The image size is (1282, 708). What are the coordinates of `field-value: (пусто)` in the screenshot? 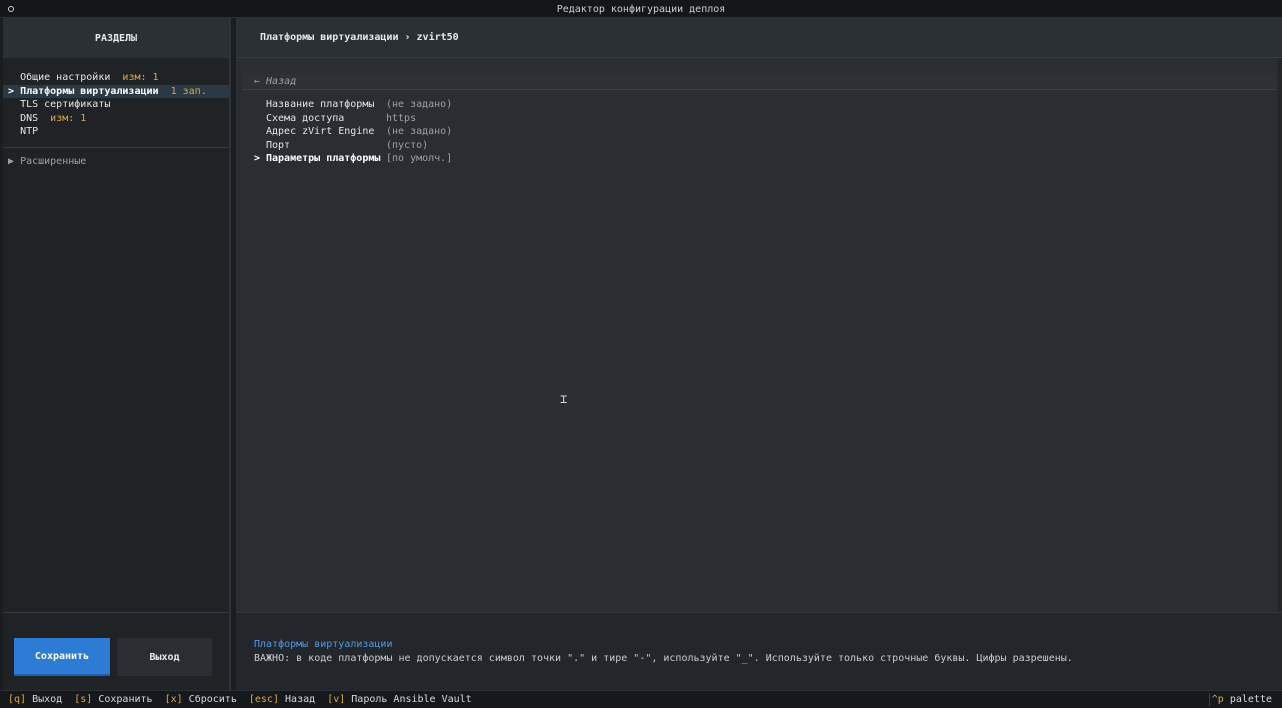 It's located at (407, 145).